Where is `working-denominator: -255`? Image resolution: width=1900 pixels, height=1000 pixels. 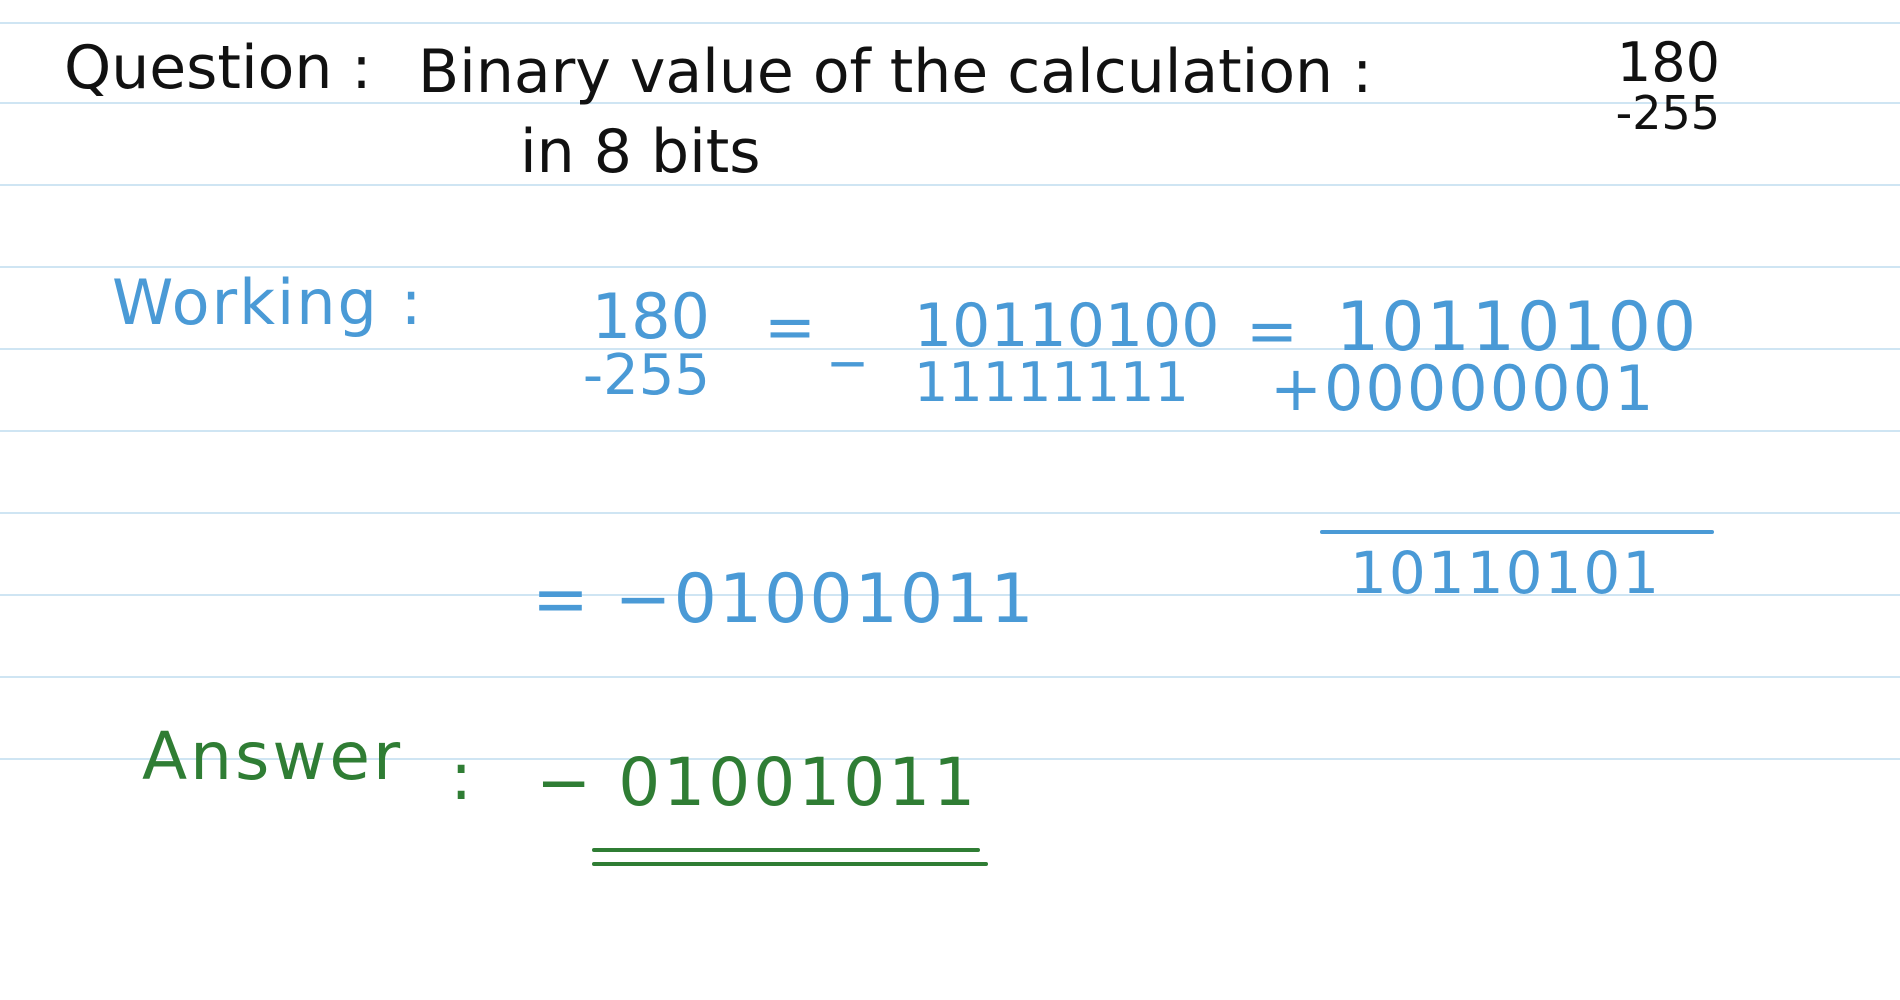 working-denominator: -255 is located at coordinates (646, 375).